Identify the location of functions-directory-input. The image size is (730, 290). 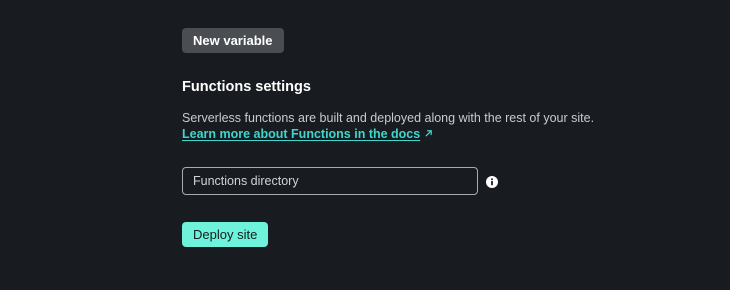
(330, 181).